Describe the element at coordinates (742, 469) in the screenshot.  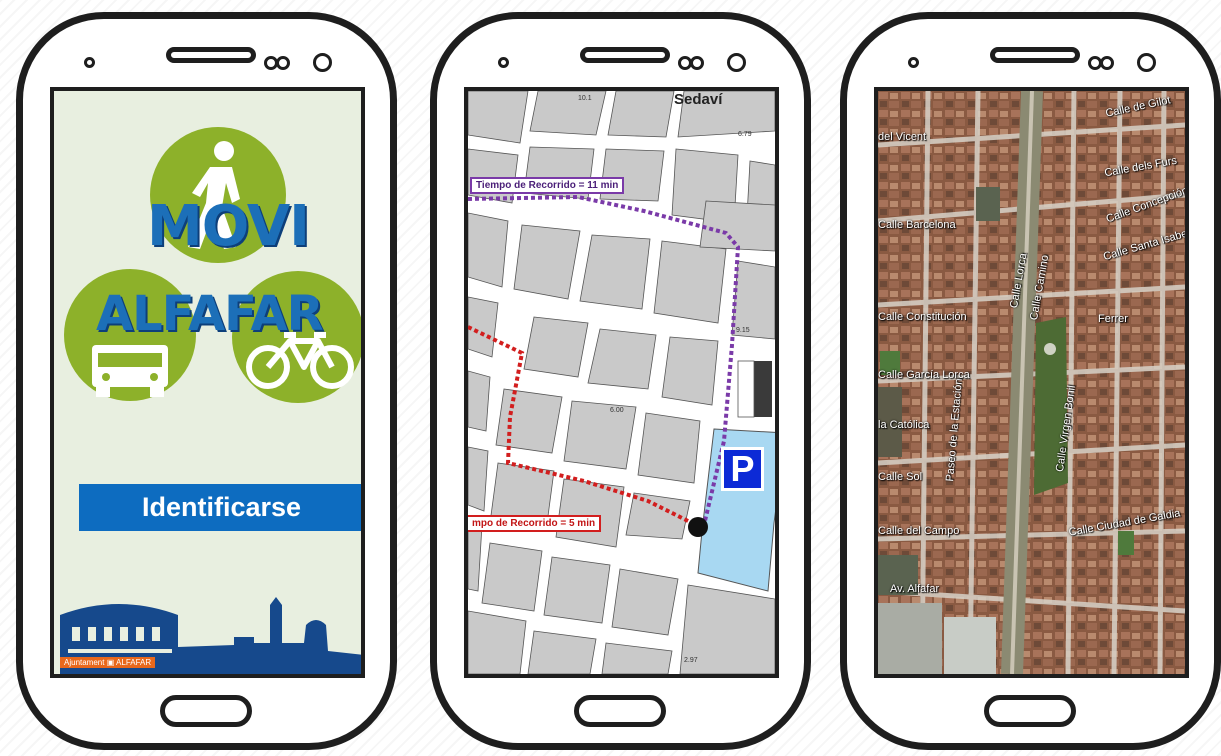
I see `parking-sign: P` at that location.